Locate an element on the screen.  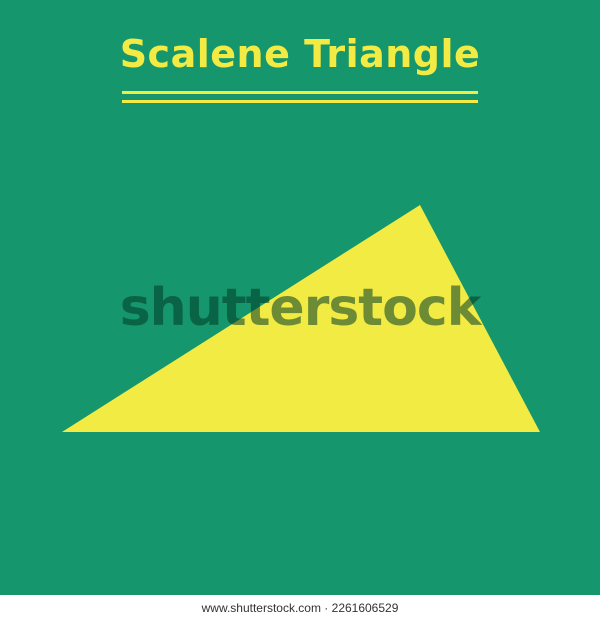
watermark: shutterstock is located at coordinates (300, 308).